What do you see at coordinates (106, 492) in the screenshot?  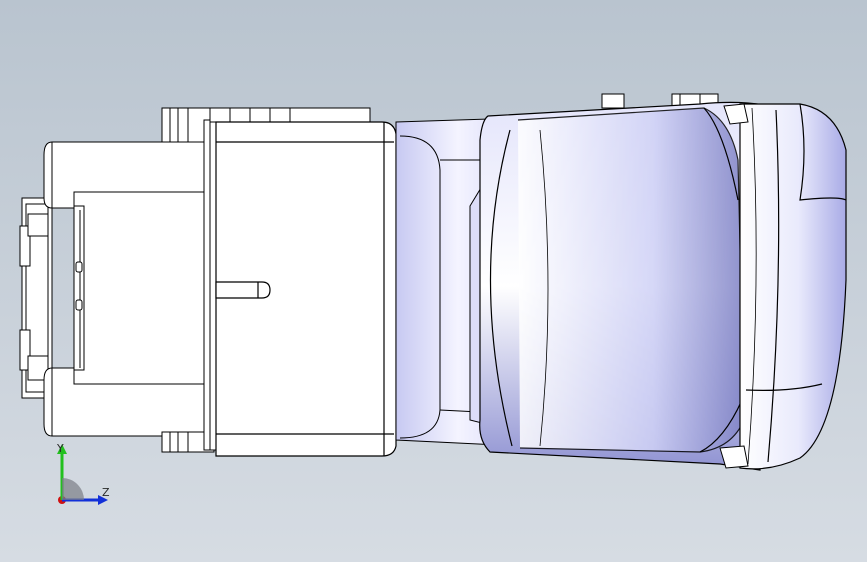 I see `z-axis-label: Z` at bounding box center [106, 492].